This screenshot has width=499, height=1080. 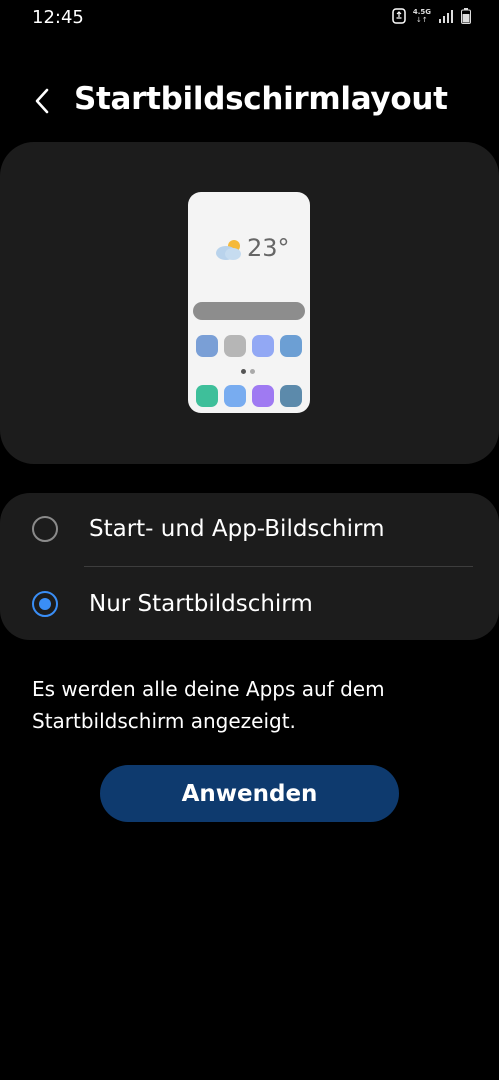 I want to click on page-dot, so click(x=252, y=371).